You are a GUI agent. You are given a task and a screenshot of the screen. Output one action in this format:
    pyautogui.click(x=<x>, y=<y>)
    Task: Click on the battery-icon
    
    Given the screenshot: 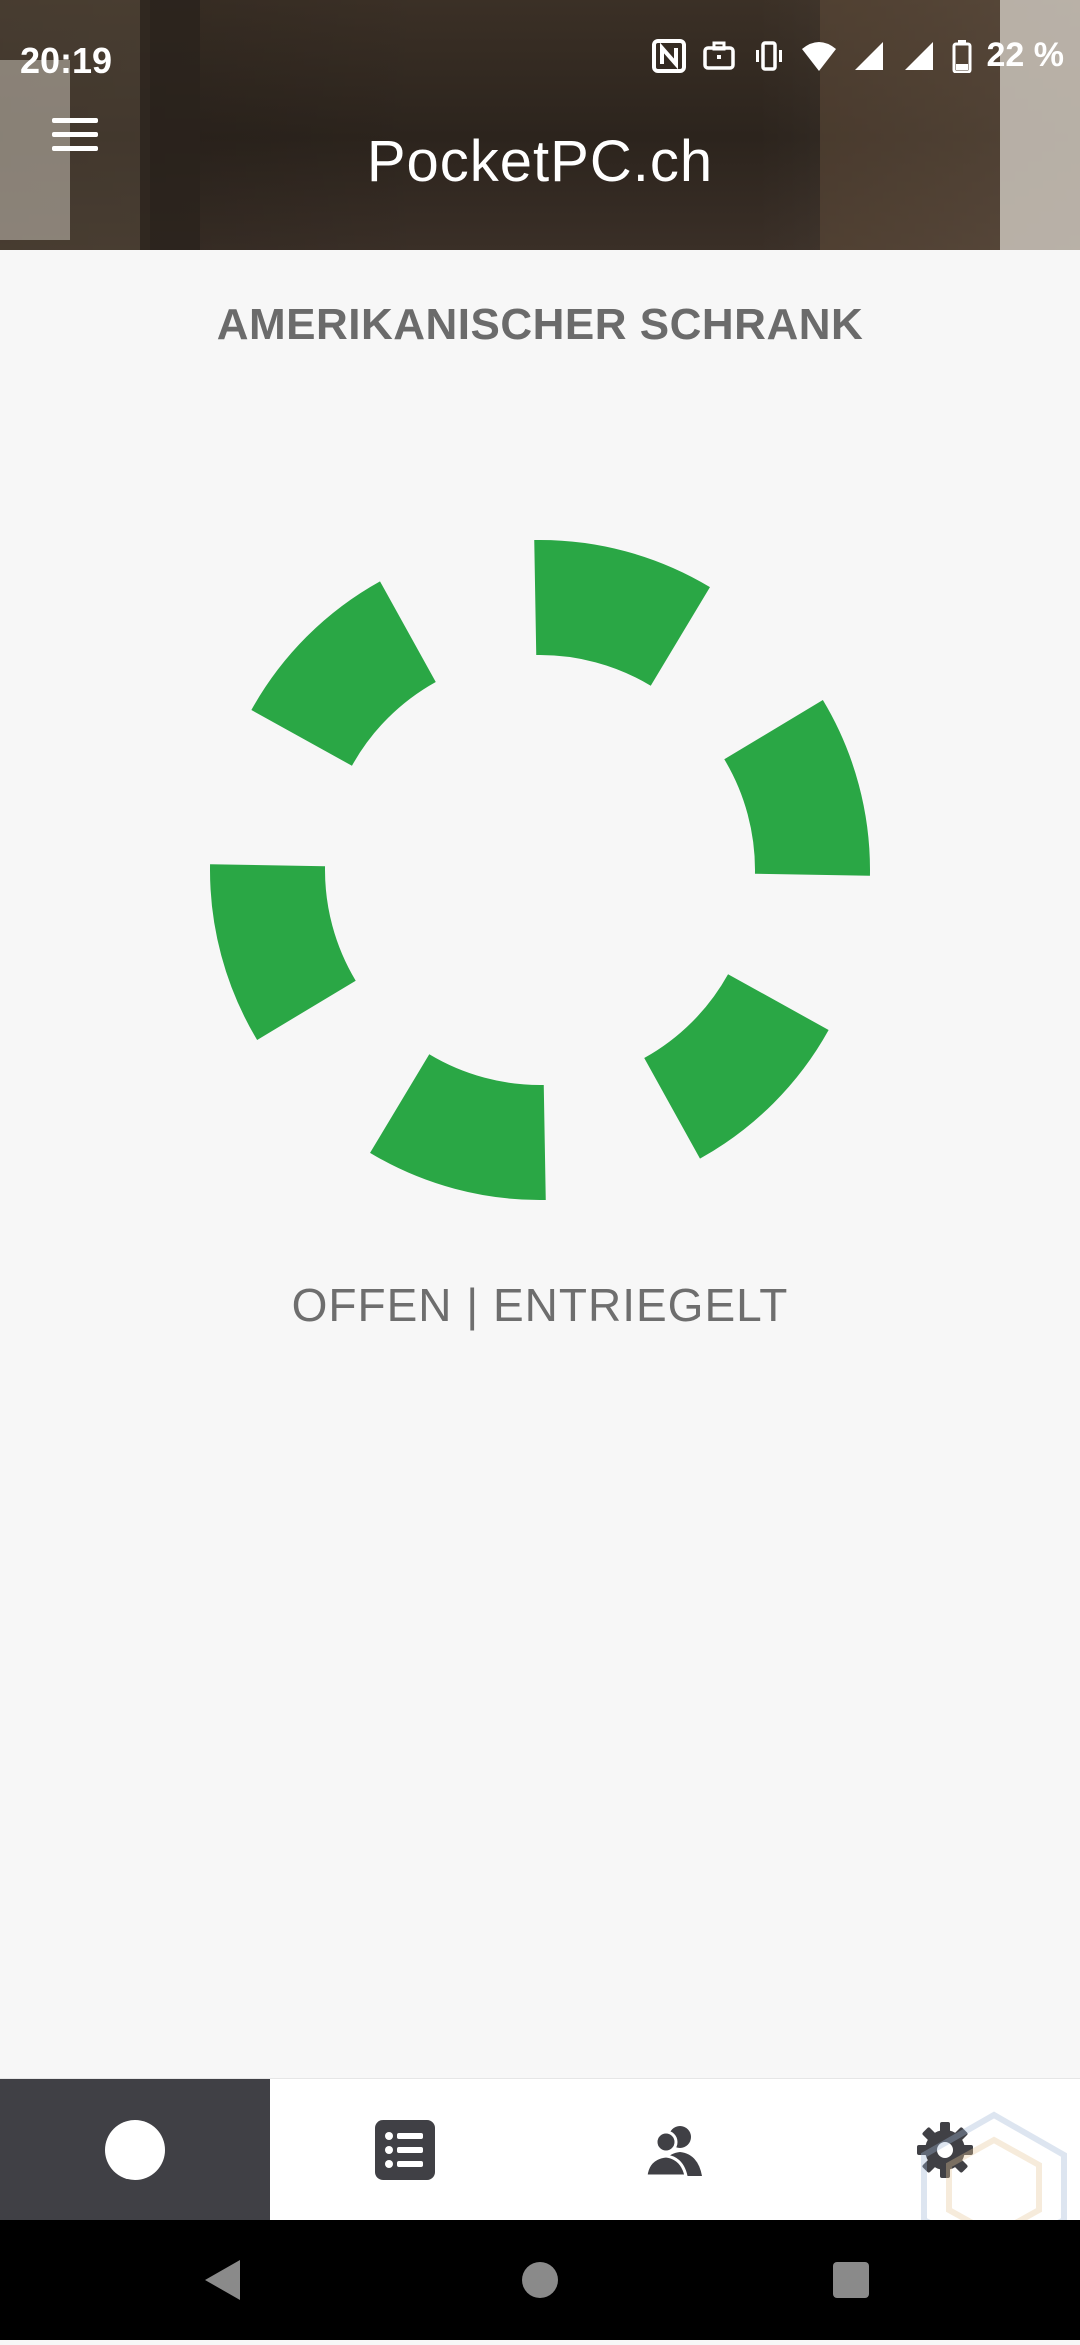 What is the action you would take?
    pyautogui.click(x=962, y=56)
    